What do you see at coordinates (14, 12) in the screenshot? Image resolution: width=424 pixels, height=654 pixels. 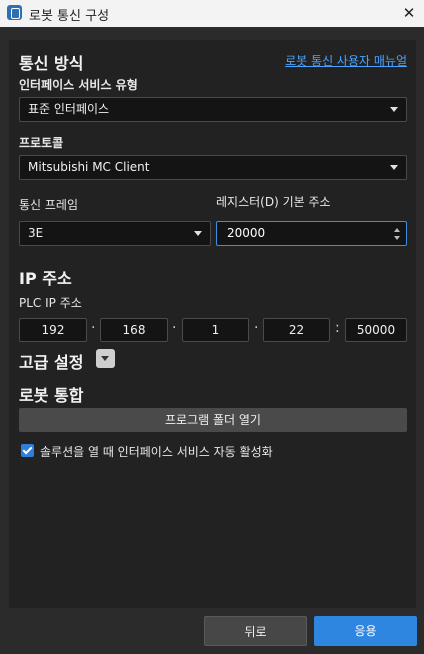 I see `app-logo-icon` at bounding box center [14, 12].